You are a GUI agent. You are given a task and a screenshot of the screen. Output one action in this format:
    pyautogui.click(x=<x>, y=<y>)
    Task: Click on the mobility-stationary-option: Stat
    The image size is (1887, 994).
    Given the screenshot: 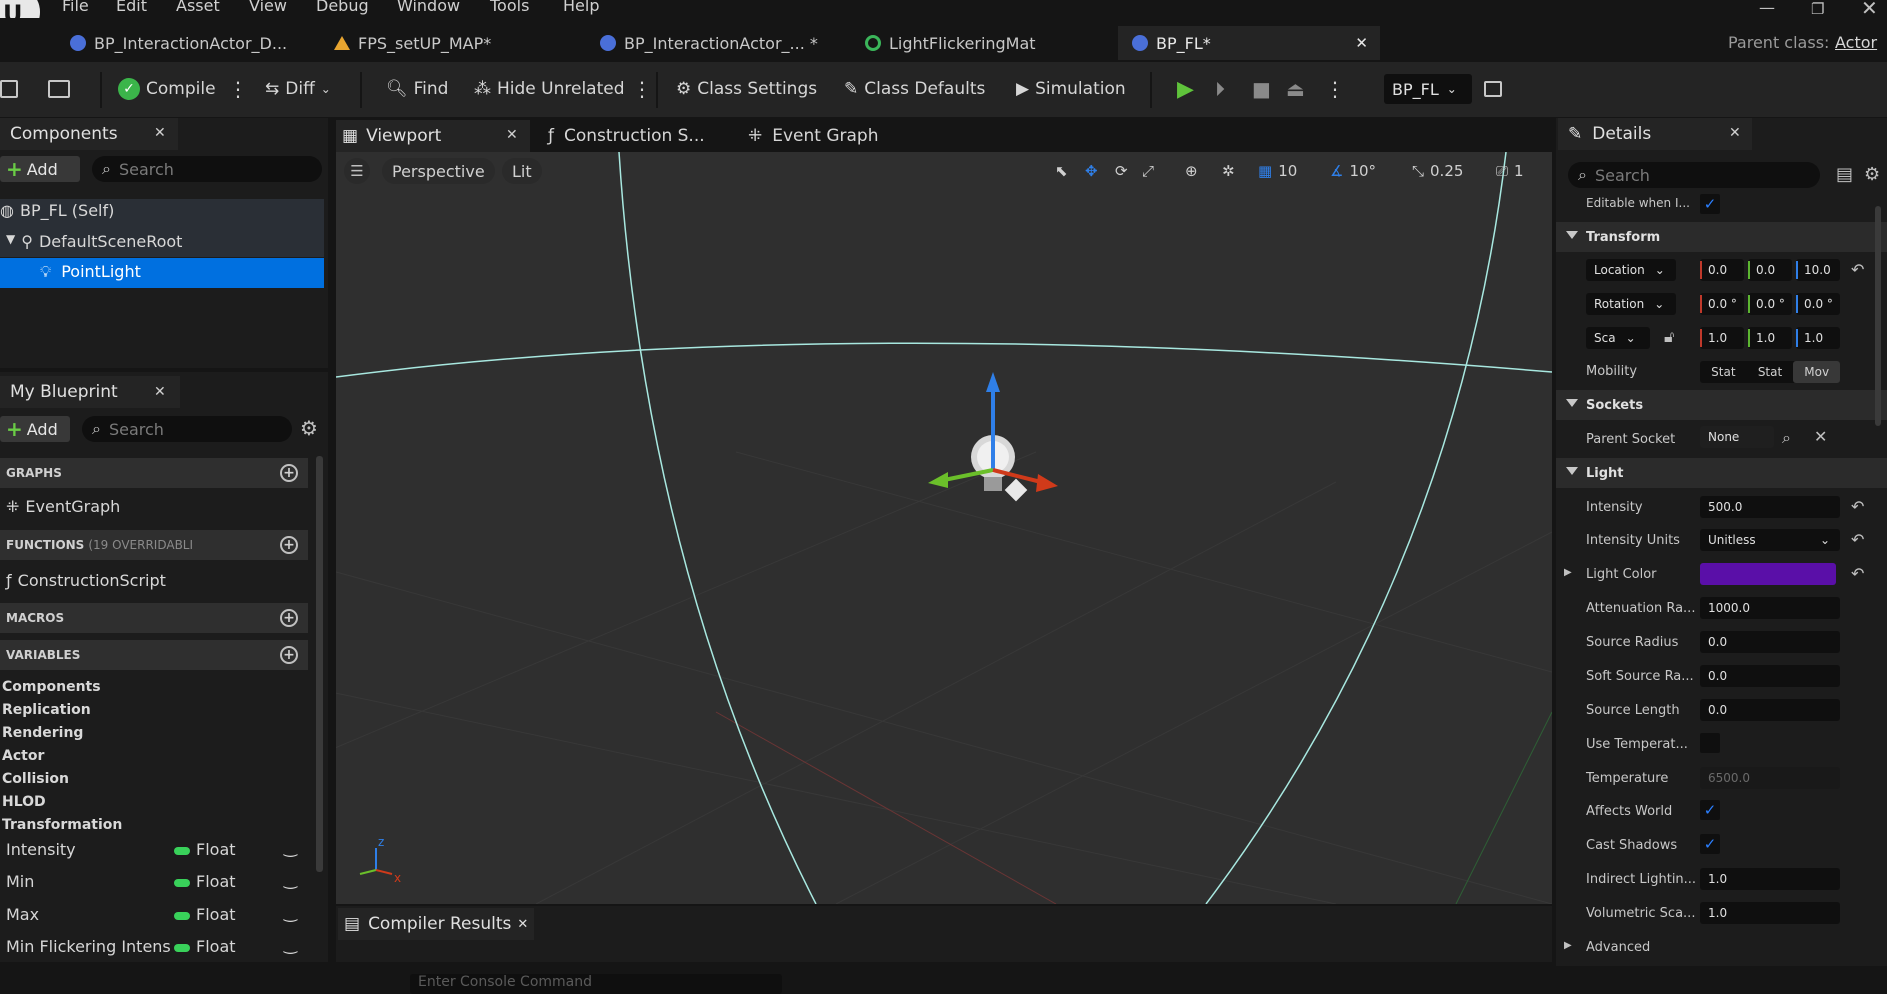 What is the action you would take?
    pyautogui.click(x=1770, y=372)
    